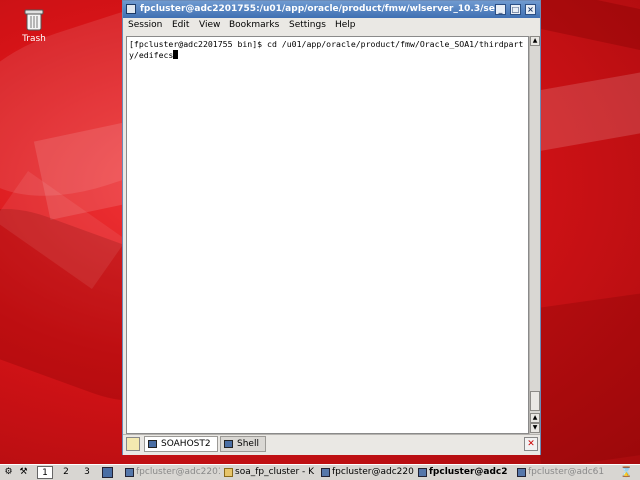 The image size is (640, 480). What do you see at coordinates (373, 472) in the screenshot?
I see `task-label: fpcluster@adc220` at bounding box center [373, 472].